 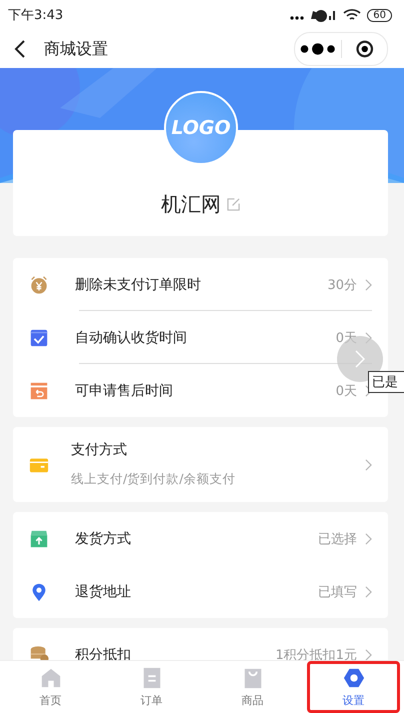 I want to click on setting-label: 退货地址, so click(x=196, y=591).